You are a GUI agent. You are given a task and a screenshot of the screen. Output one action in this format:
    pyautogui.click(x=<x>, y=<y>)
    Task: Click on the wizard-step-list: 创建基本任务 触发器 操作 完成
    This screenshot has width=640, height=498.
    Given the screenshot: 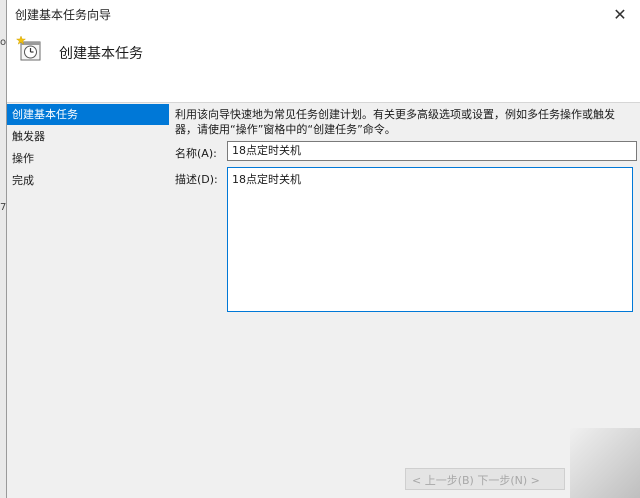 What is the action you would take?
    pyautogui.click(x=88, y=148)
    